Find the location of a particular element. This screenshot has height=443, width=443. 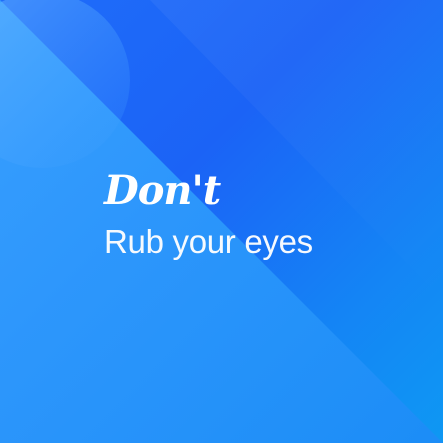

subline-text: Rub your eyes is located at coordinates (208, 241).